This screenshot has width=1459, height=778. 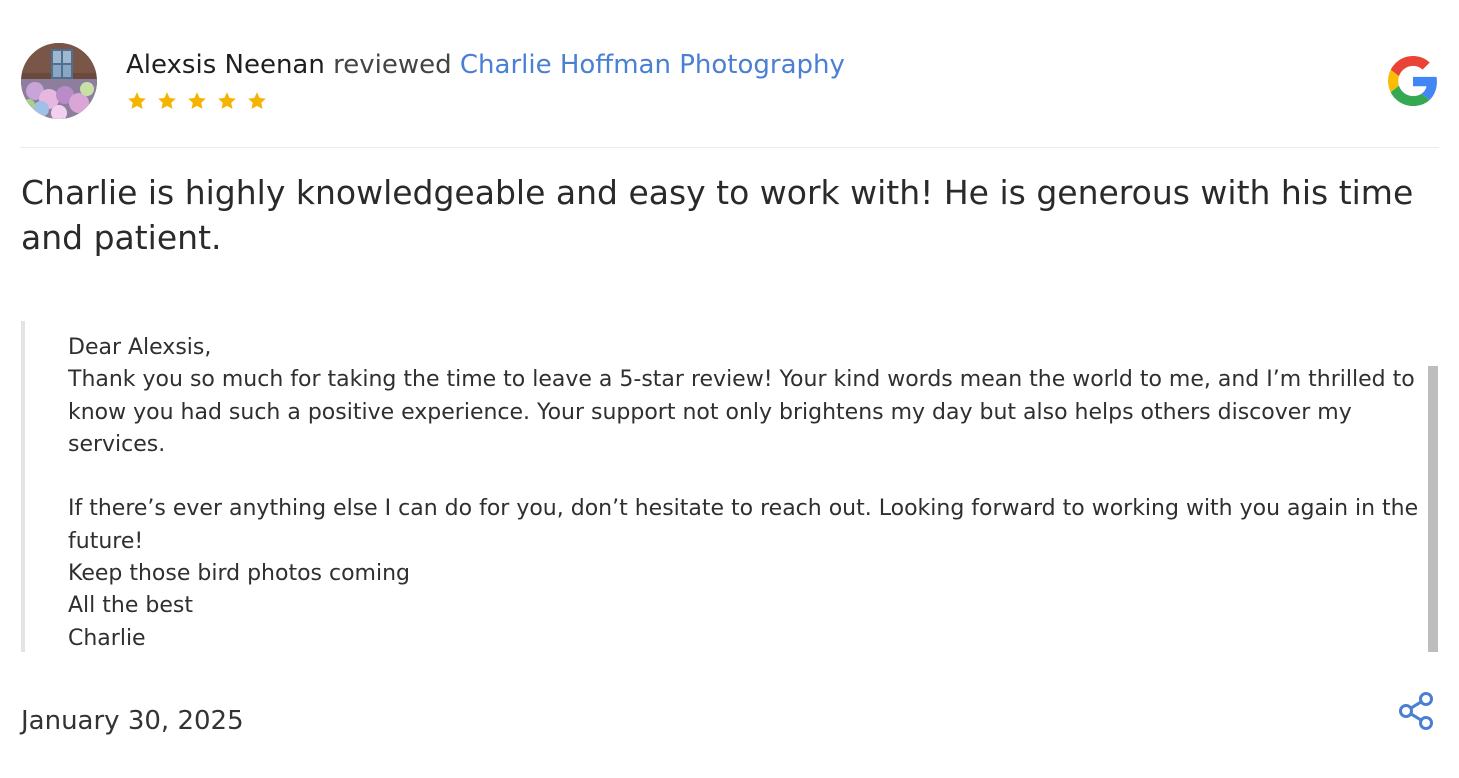 What do you see at coordinates (1412, 81) in the screenshot?
I see `google-logo` at bounding box center [1412, 81].